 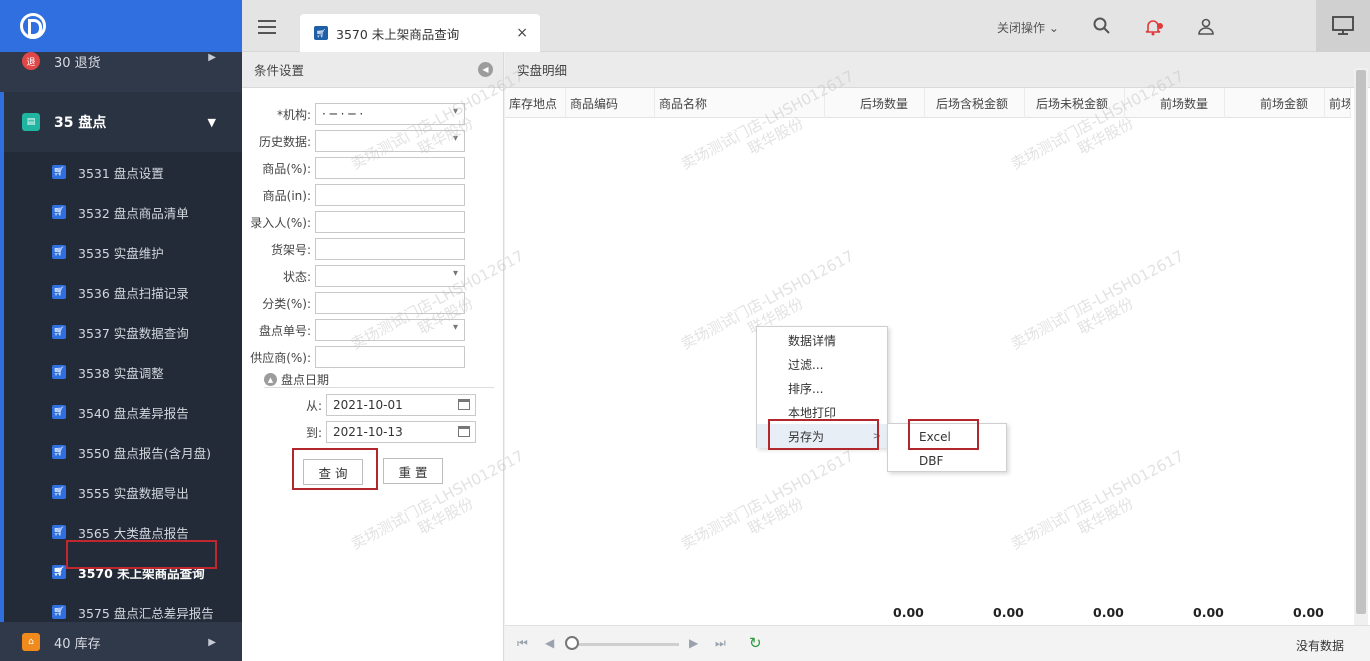 I want to click on menu-toggle-icon, so click(x=267, y=27).